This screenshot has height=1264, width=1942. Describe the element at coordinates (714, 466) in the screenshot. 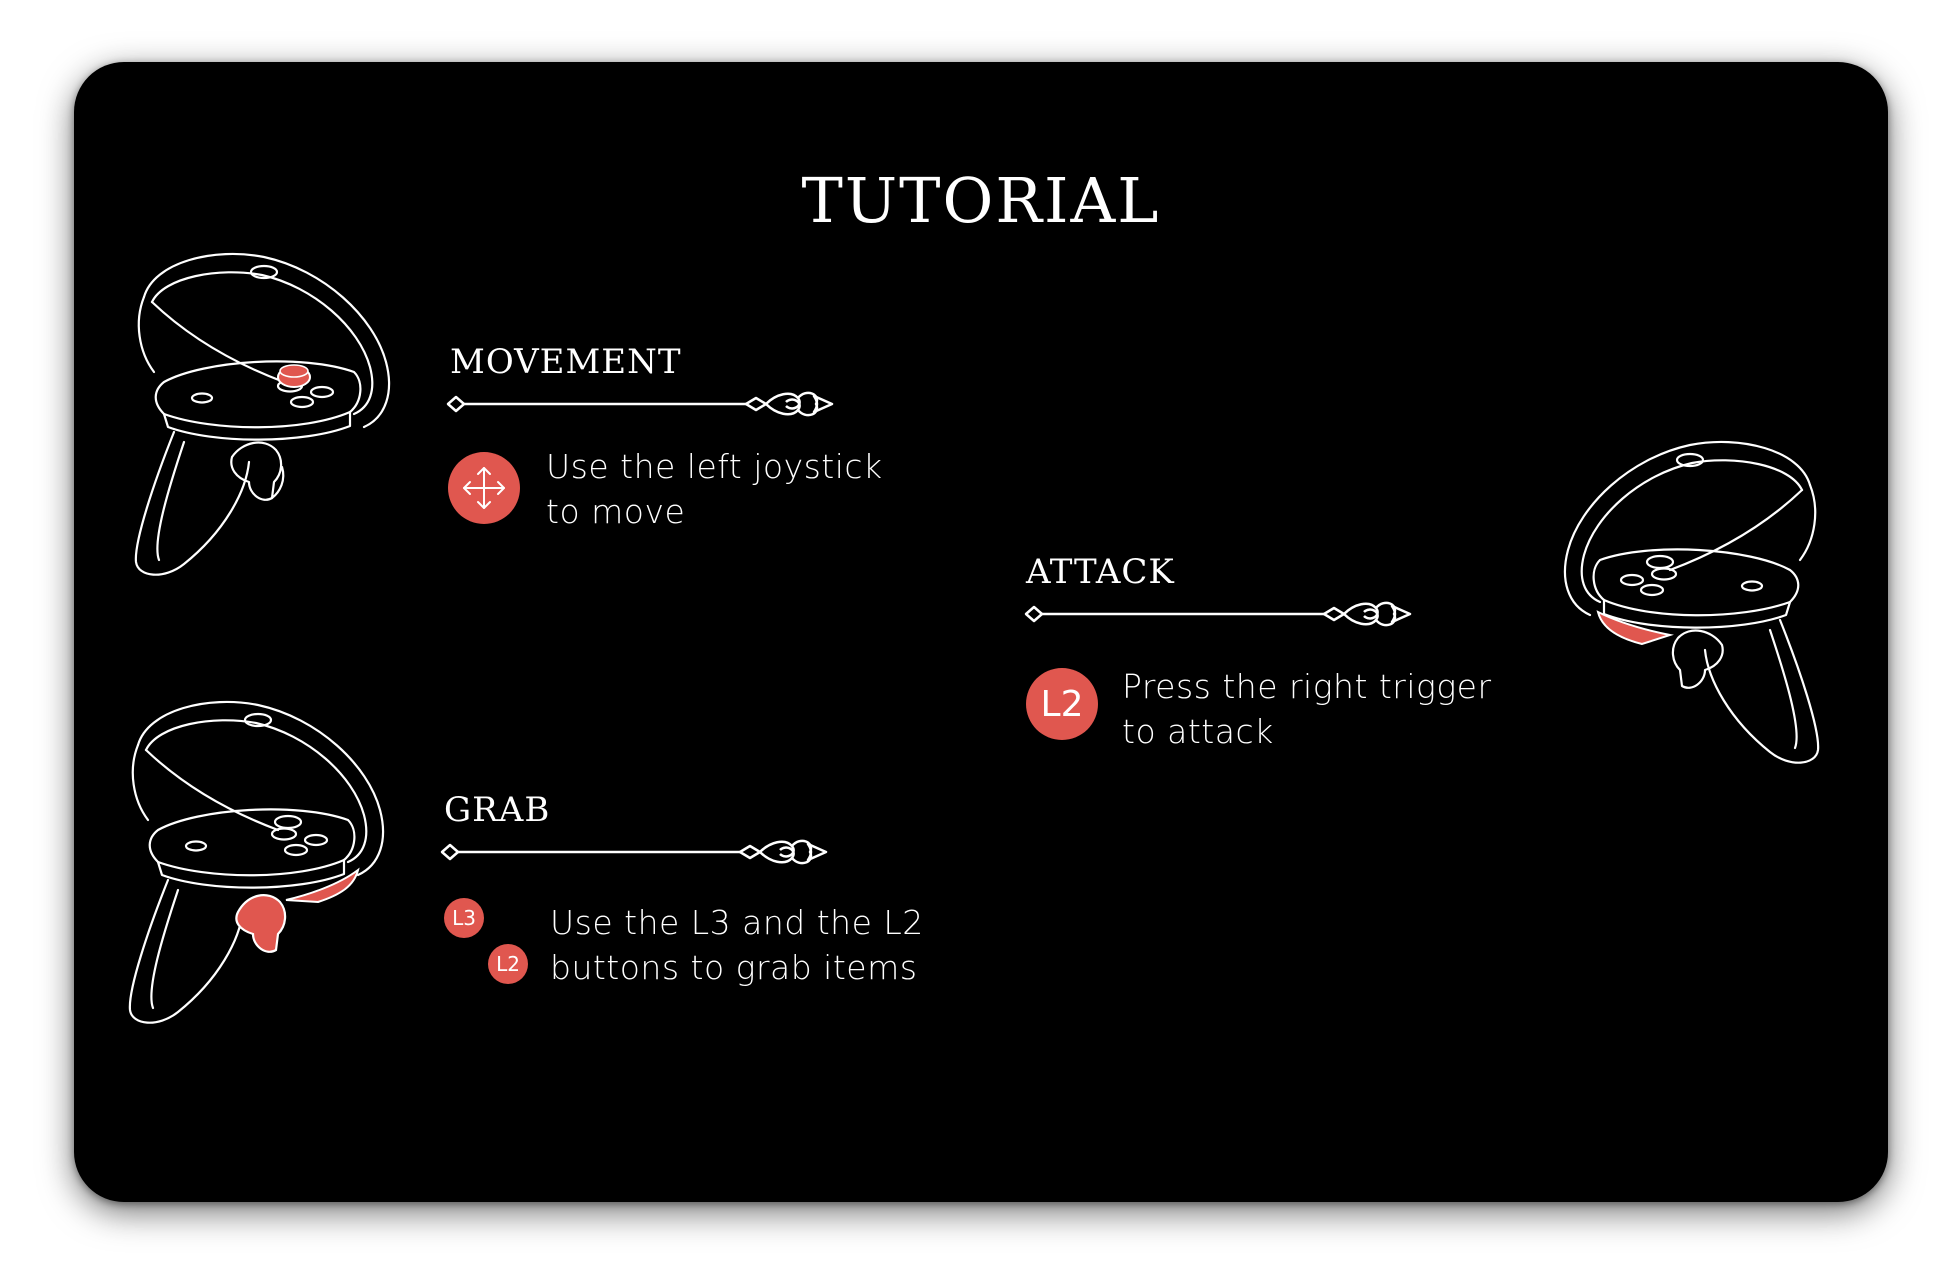

I see `movement-line-1: Use the left joystick` at that location.